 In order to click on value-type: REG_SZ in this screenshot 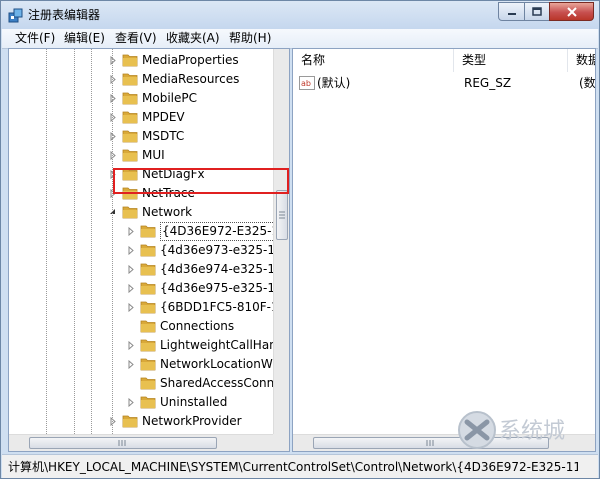, I will do `click(488, 83)`.